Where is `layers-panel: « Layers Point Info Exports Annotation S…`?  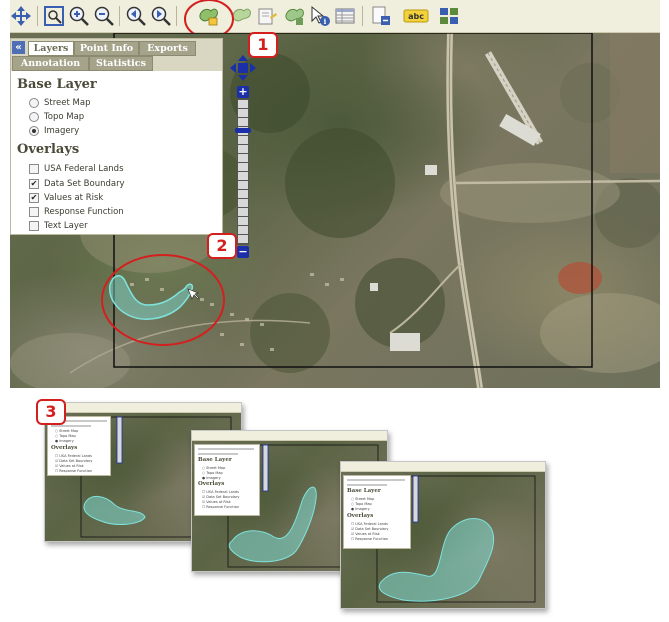 layers-panel: « Layers Point Info Exports Annotation S… is located at coordinates (116, 136).